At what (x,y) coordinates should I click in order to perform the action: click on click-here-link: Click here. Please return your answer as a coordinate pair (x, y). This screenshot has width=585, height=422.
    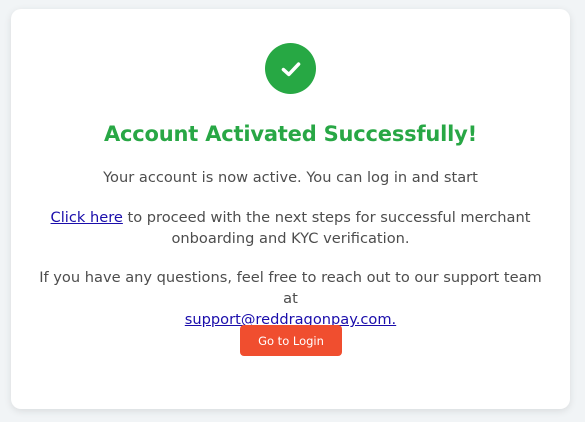
    Looking at the image, I should click on (87, 217).